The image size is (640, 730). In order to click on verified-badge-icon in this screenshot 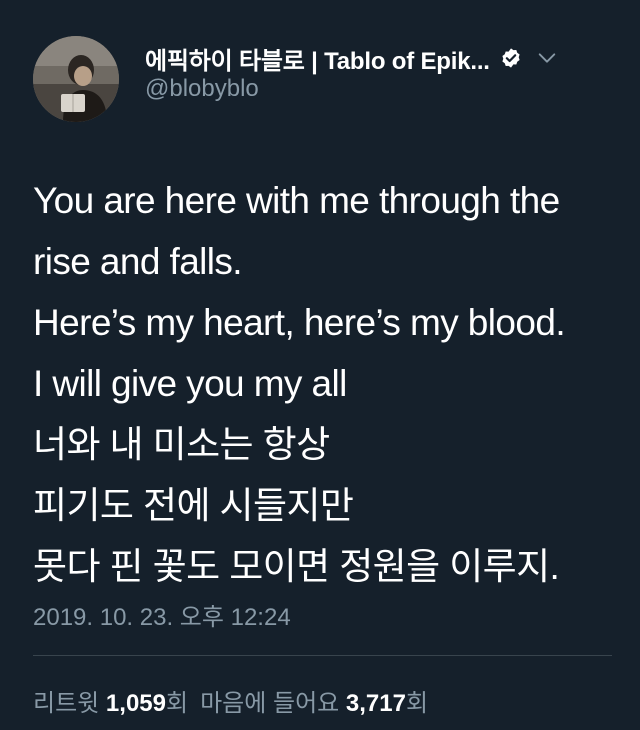, I will do `click(511, 58)`.